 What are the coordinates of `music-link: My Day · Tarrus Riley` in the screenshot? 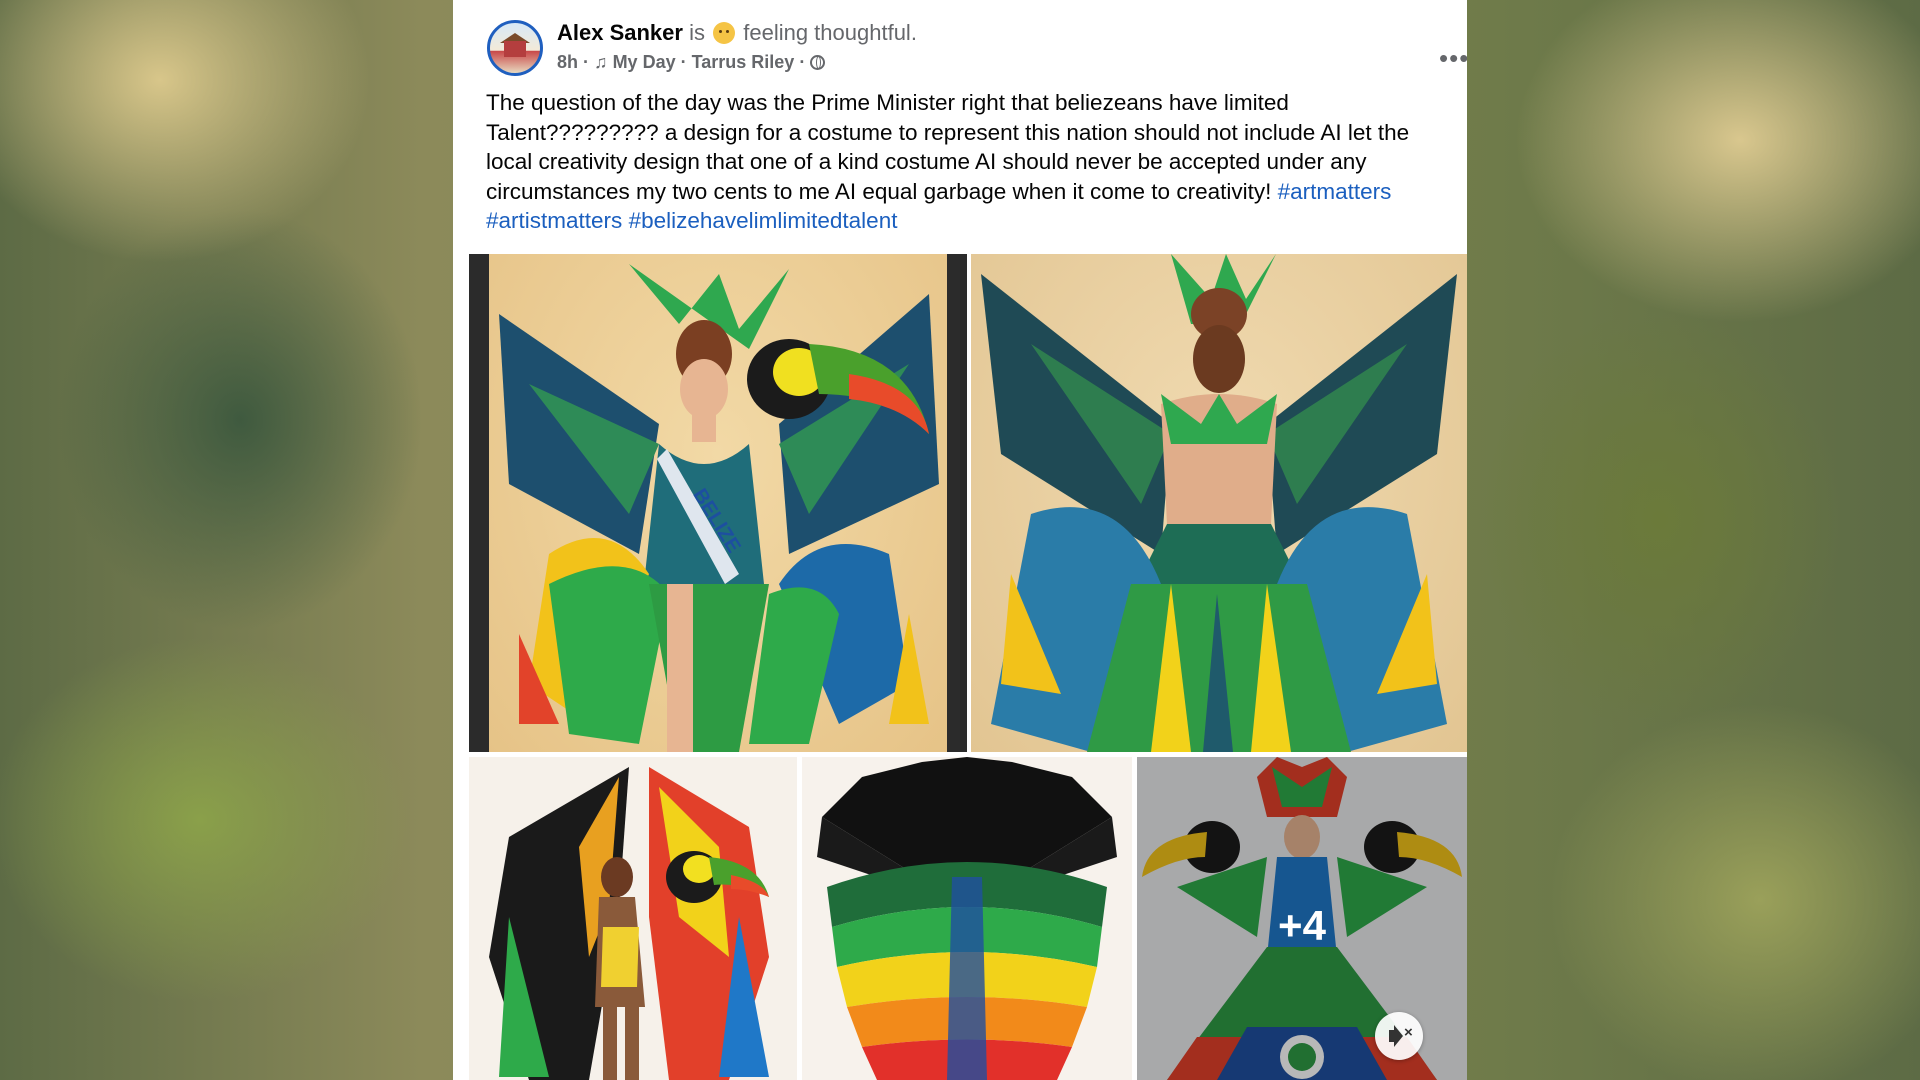 It's located at (704, 62).